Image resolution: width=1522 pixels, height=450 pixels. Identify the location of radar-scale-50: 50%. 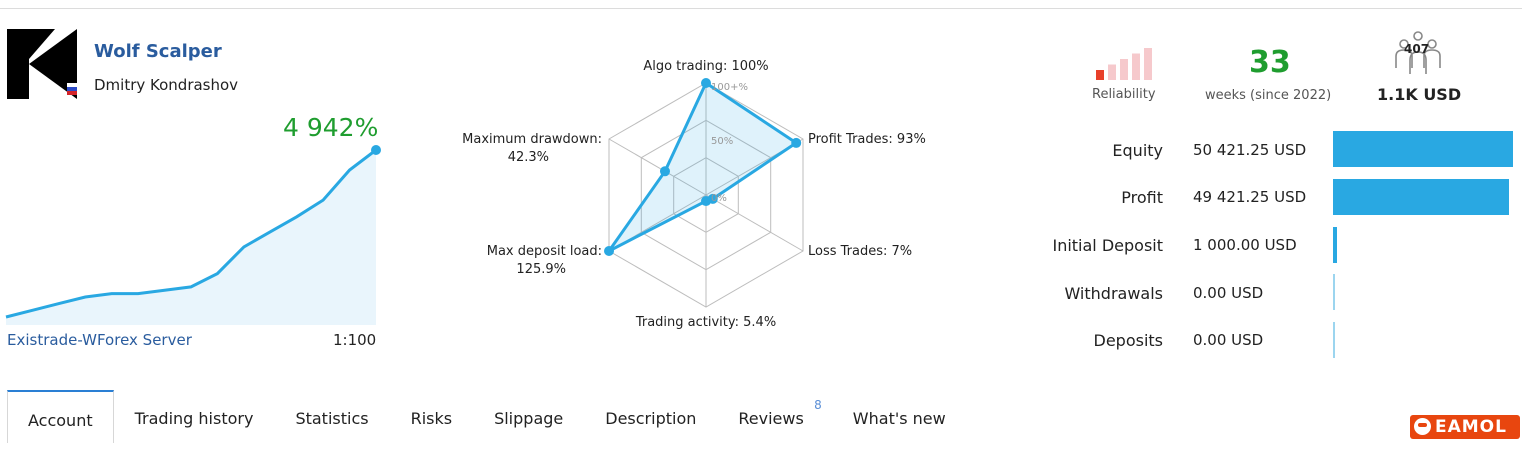
(722, 141).